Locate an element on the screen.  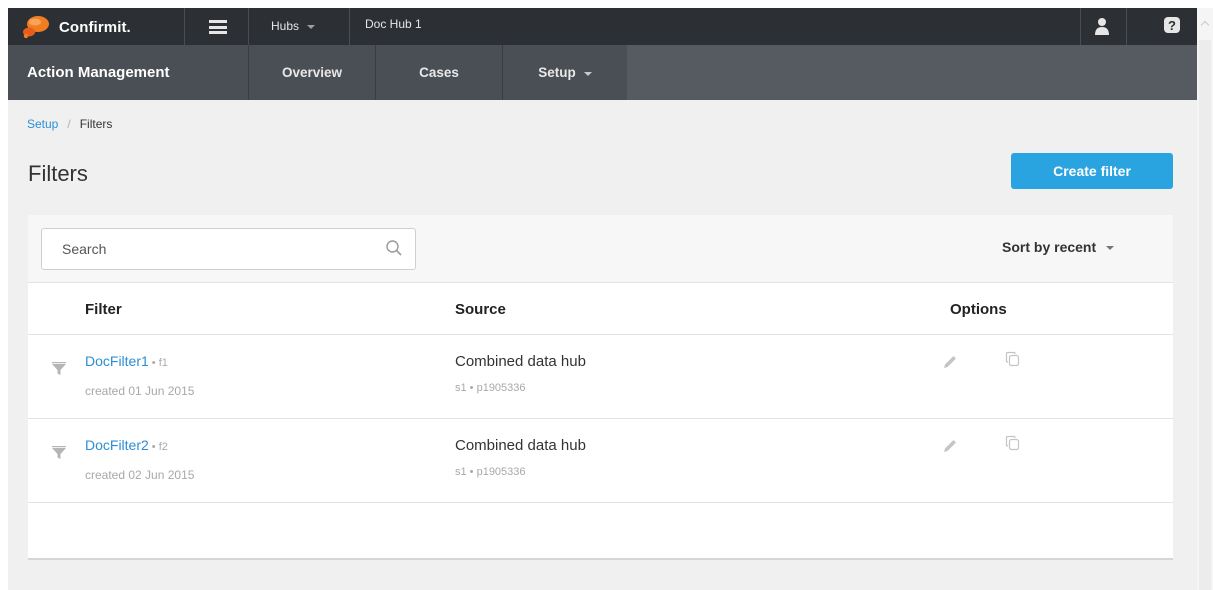
tab-label: Overview is located at coordinates (312, 72).